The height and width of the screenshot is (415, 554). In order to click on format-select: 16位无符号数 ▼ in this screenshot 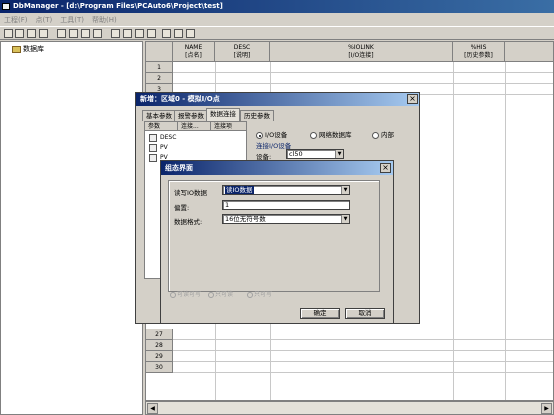, I will do `click(286, 219)`.